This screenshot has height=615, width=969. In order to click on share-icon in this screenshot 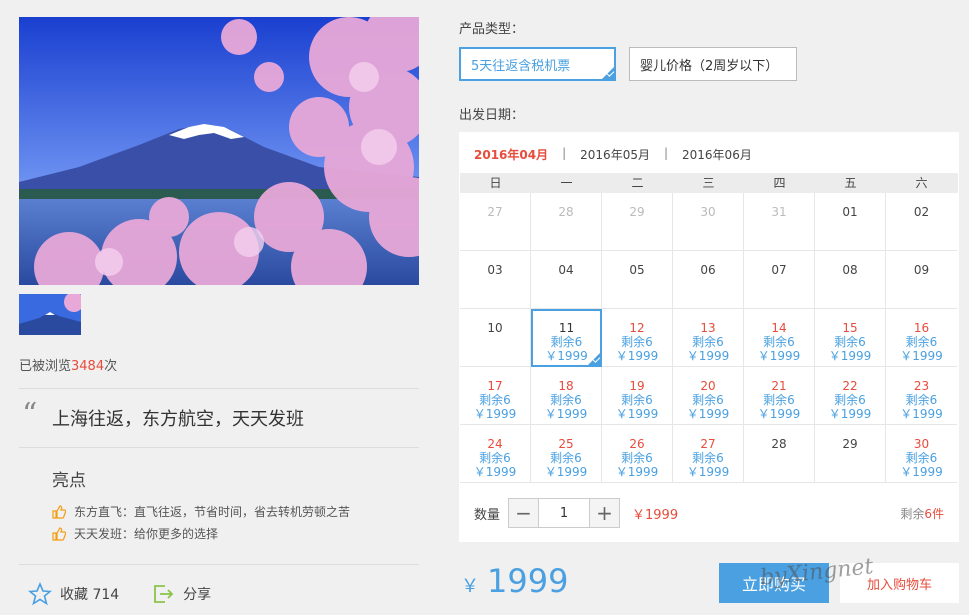, I will do `click(164, 594)`.